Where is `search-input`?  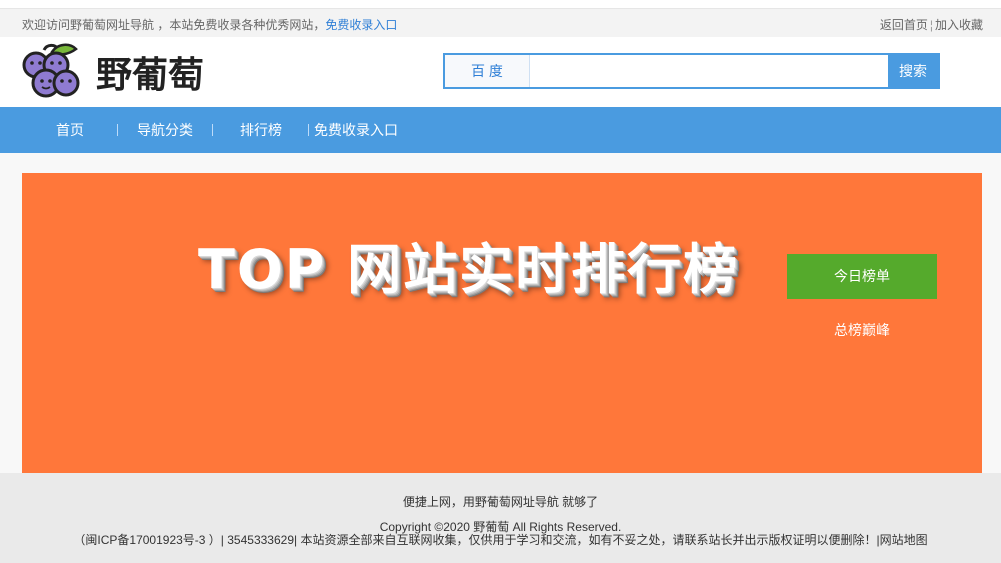 search-input is located at coordinates (708, 71).